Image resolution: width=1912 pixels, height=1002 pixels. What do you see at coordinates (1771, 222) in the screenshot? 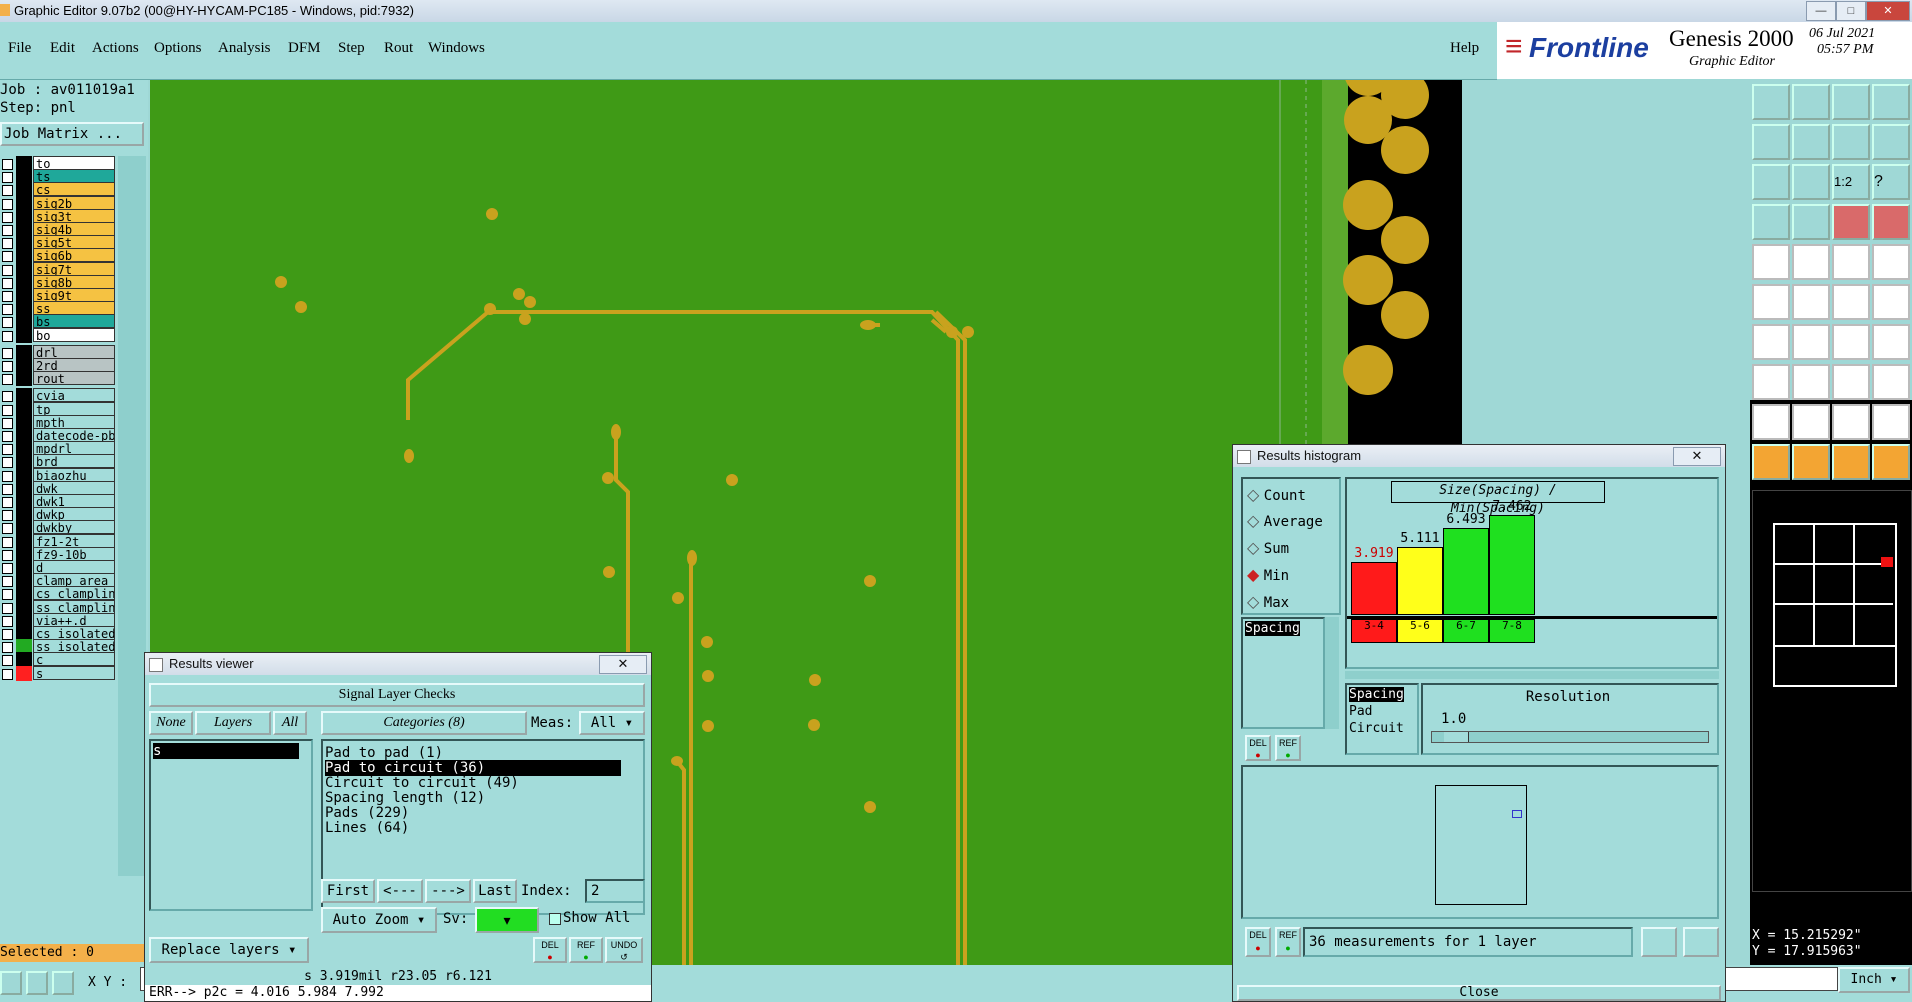
I see `measure-icon` at bounding box center [1771, 222].